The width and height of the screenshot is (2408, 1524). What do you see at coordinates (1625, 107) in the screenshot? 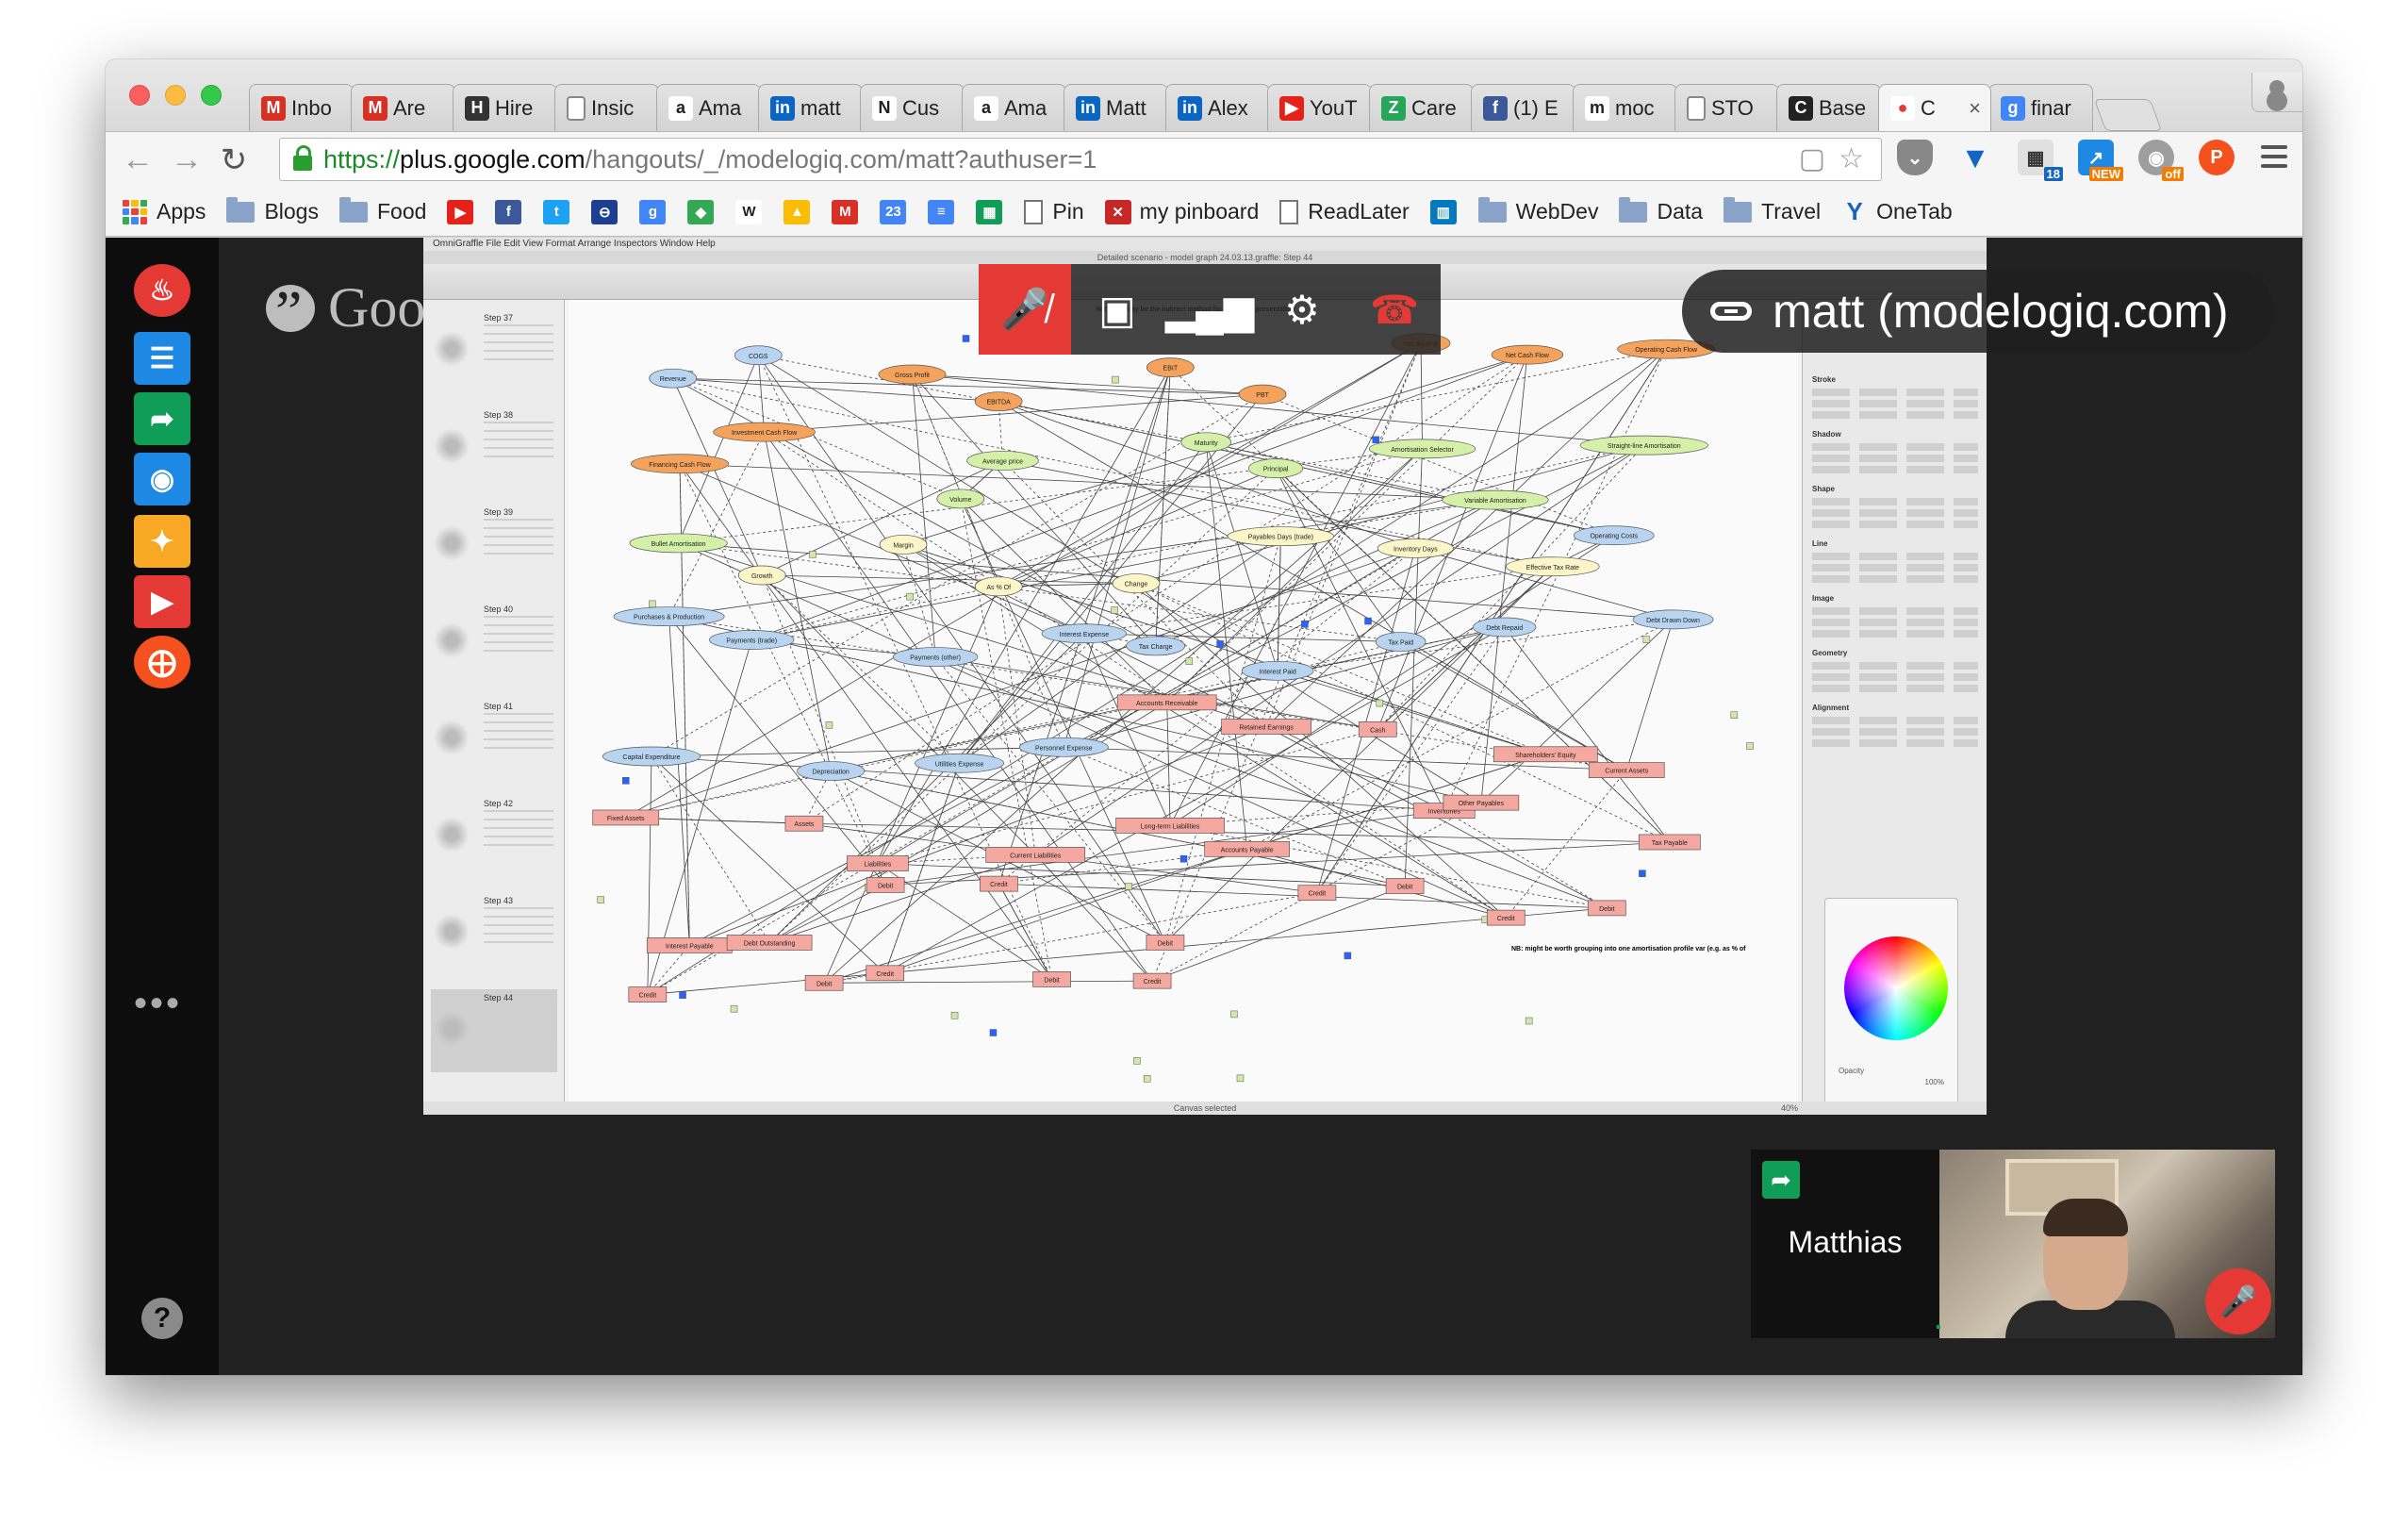
I see `browser-tab: m moc` at bounding box center [1625, 107].